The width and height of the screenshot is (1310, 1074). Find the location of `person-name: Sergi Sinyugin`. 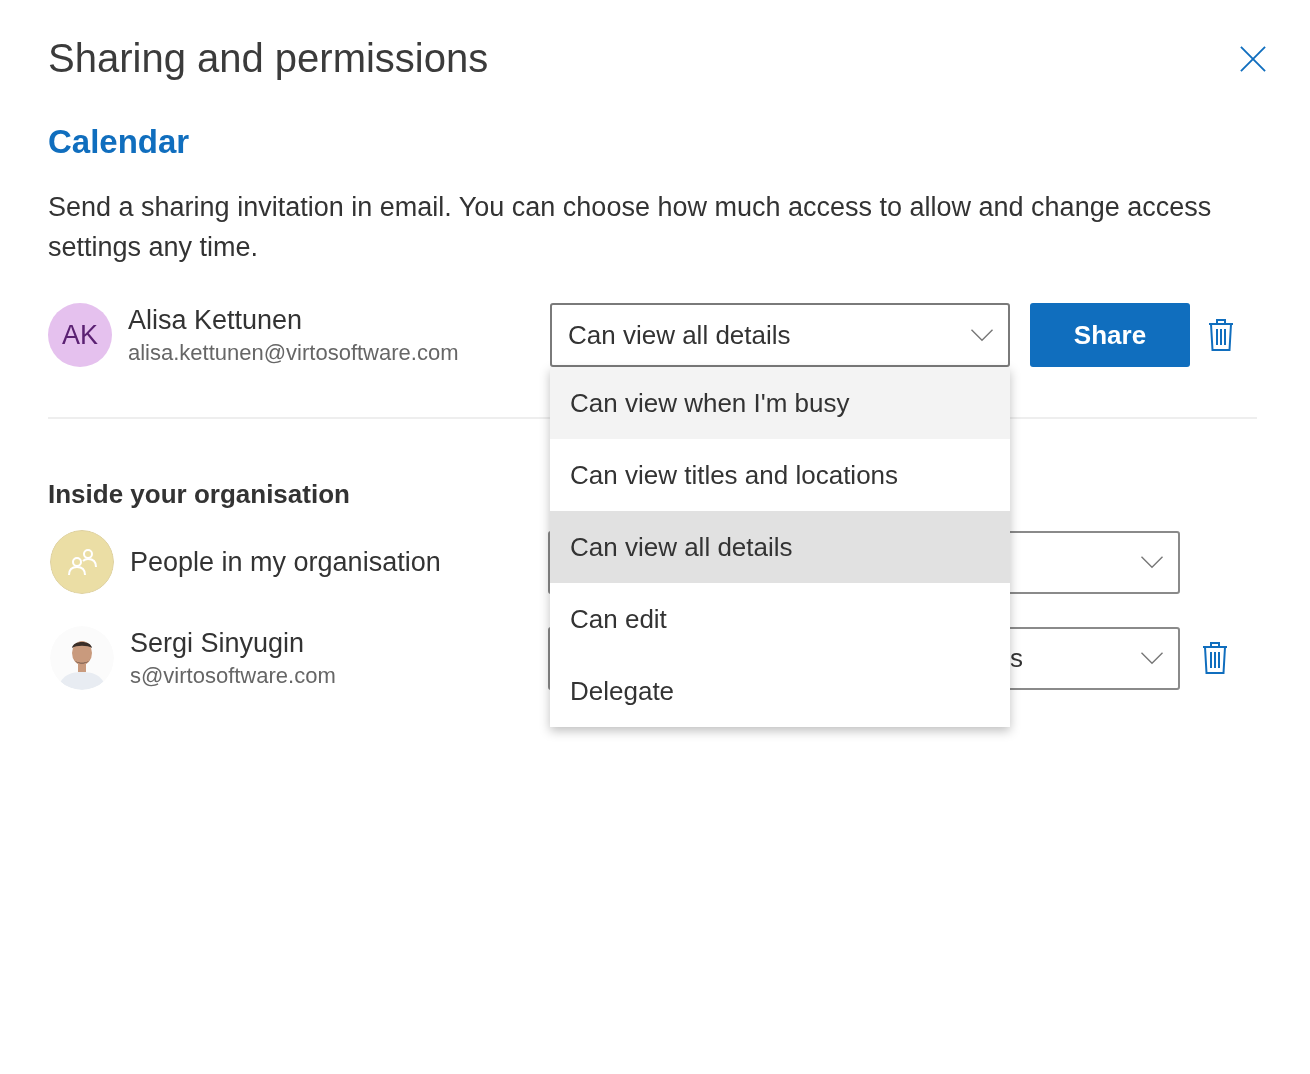

person-name: Sergi Sinyugin is located at coordinates (218, 643).